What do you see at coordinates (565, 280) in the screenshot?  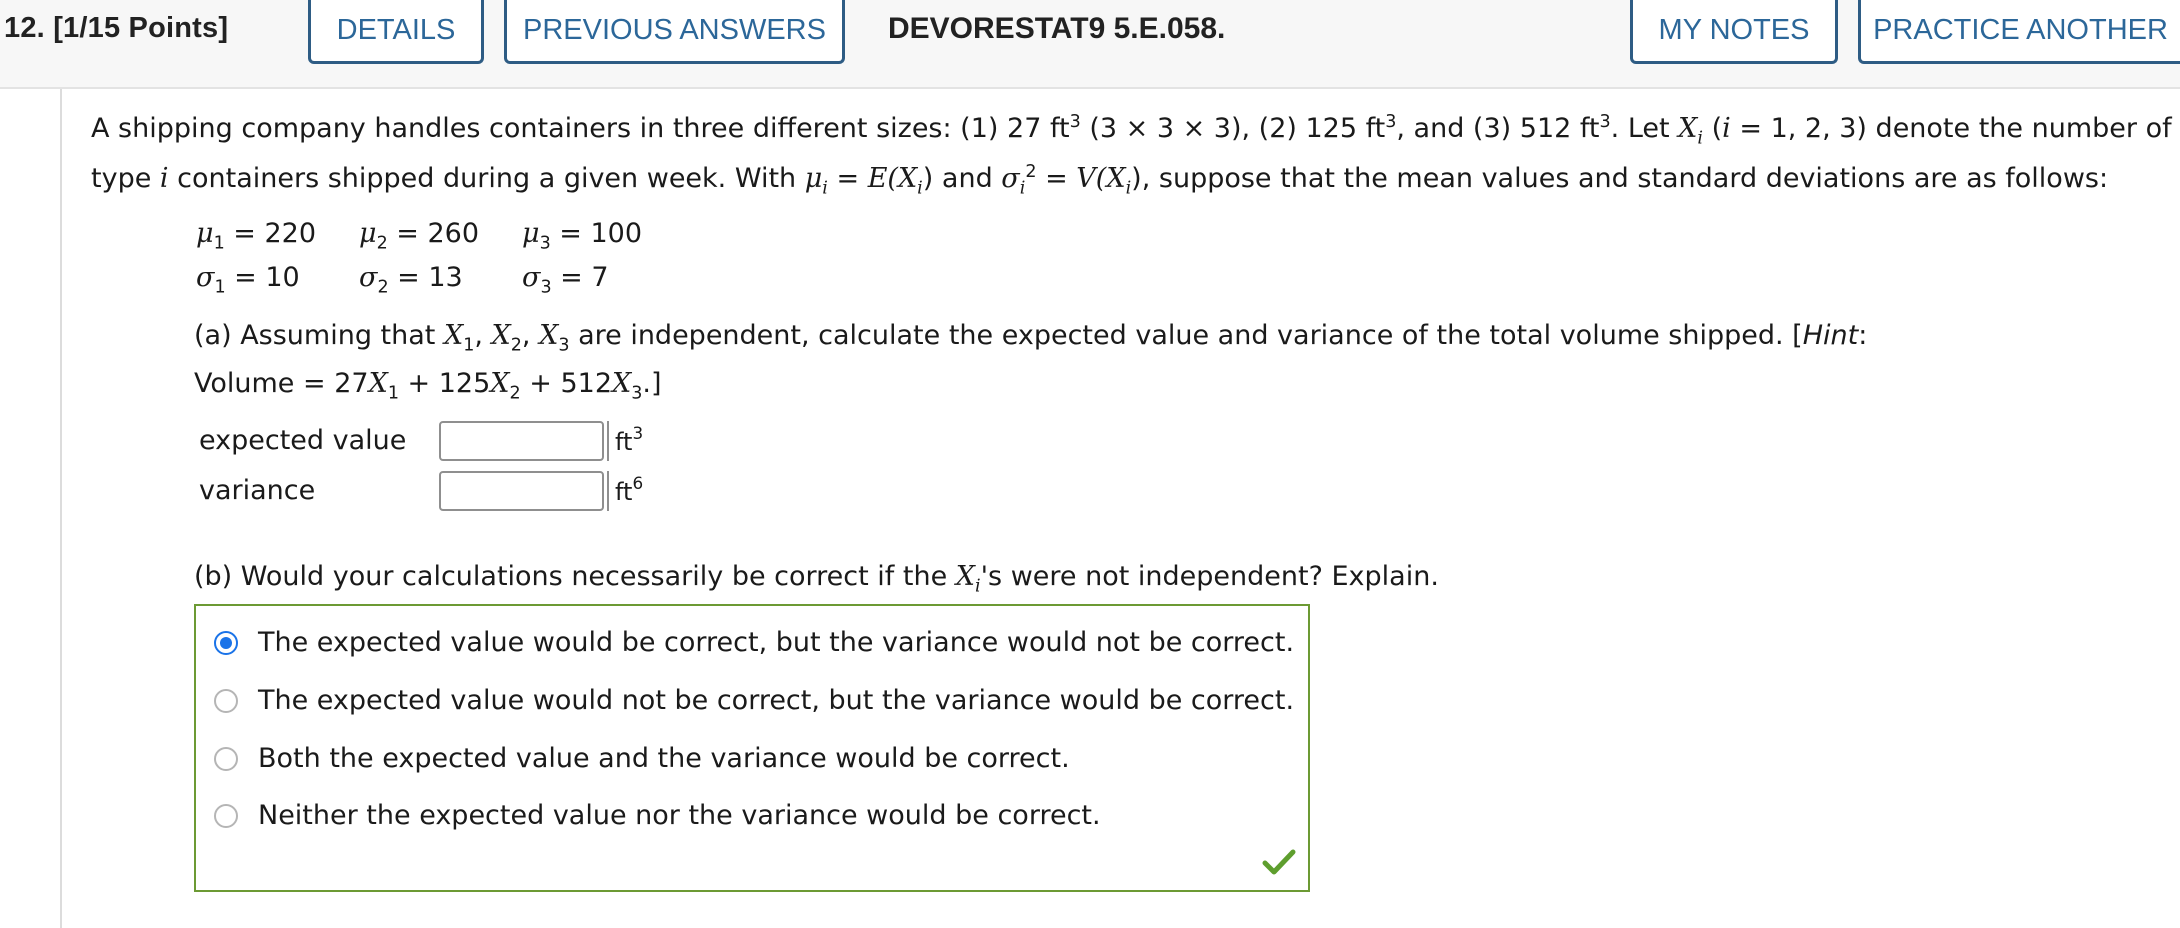 I see `sigma3-value: σ3 = 7` at bounding box center [565, 280].